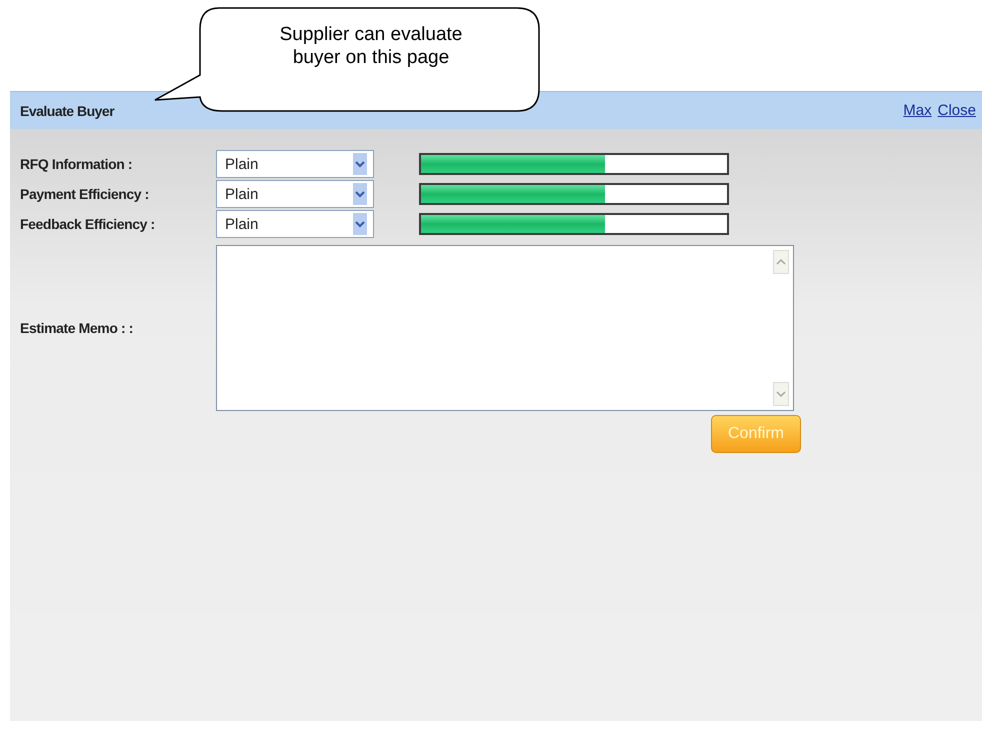 This screenshot has height=738, width=982. What do you see at coordinates (85, 194) in the screenshot?
I see `field-label: Payment Efficiency :` at bounding box center [85, 194].